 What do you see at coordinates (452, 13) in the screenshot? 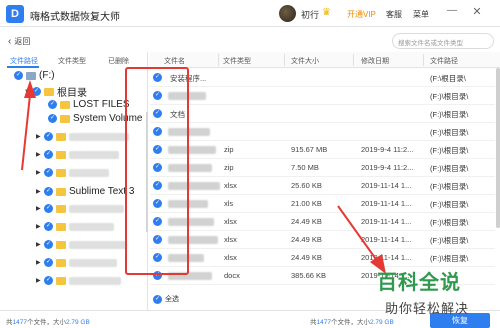
I see `minimize-icon: —` at bounding box center [452, 13].